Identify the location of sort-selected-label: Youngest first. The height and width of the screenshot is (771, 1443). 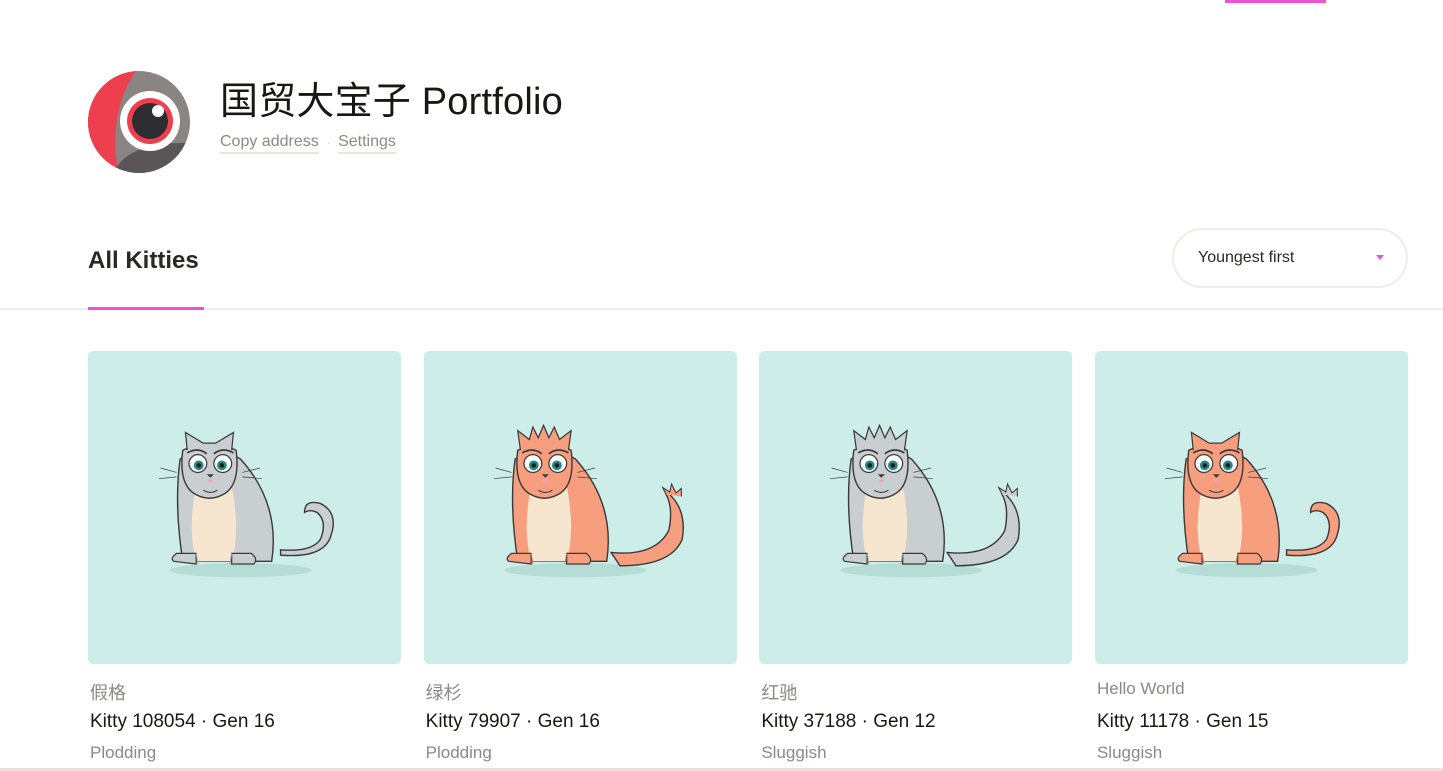
(1246, 257).